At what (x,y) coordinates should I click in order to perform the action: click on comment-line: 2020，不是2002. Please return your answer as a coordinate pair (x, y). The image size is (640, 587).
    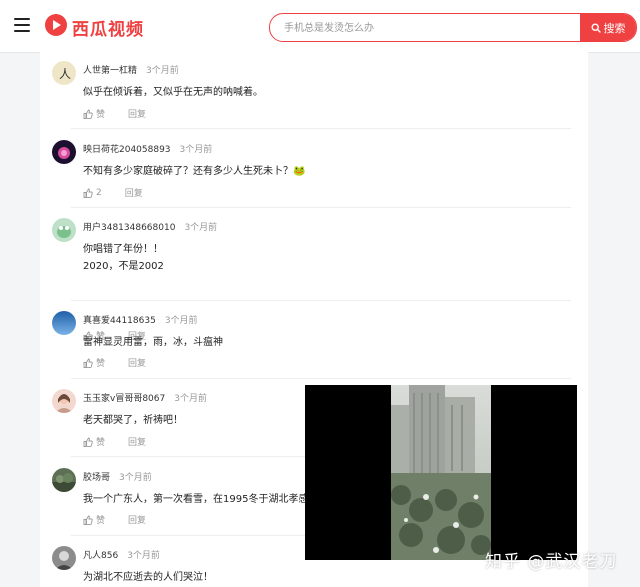
    Looking at the image, I should click on (123, 266).